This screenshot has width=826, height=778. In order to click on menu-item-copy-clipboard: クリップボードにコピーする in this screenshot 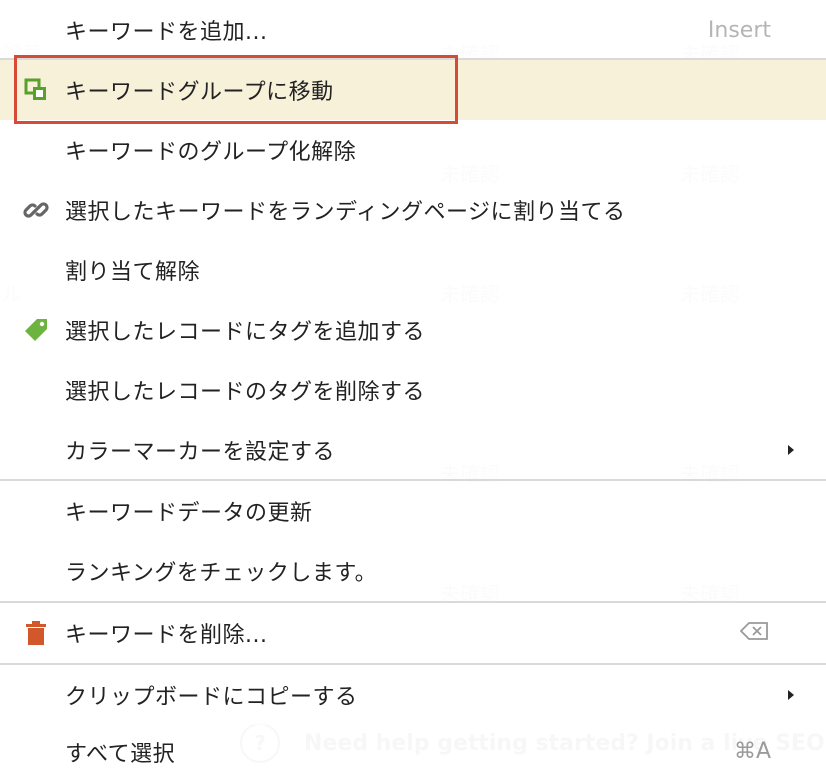, I will do `click(413, 695)`.